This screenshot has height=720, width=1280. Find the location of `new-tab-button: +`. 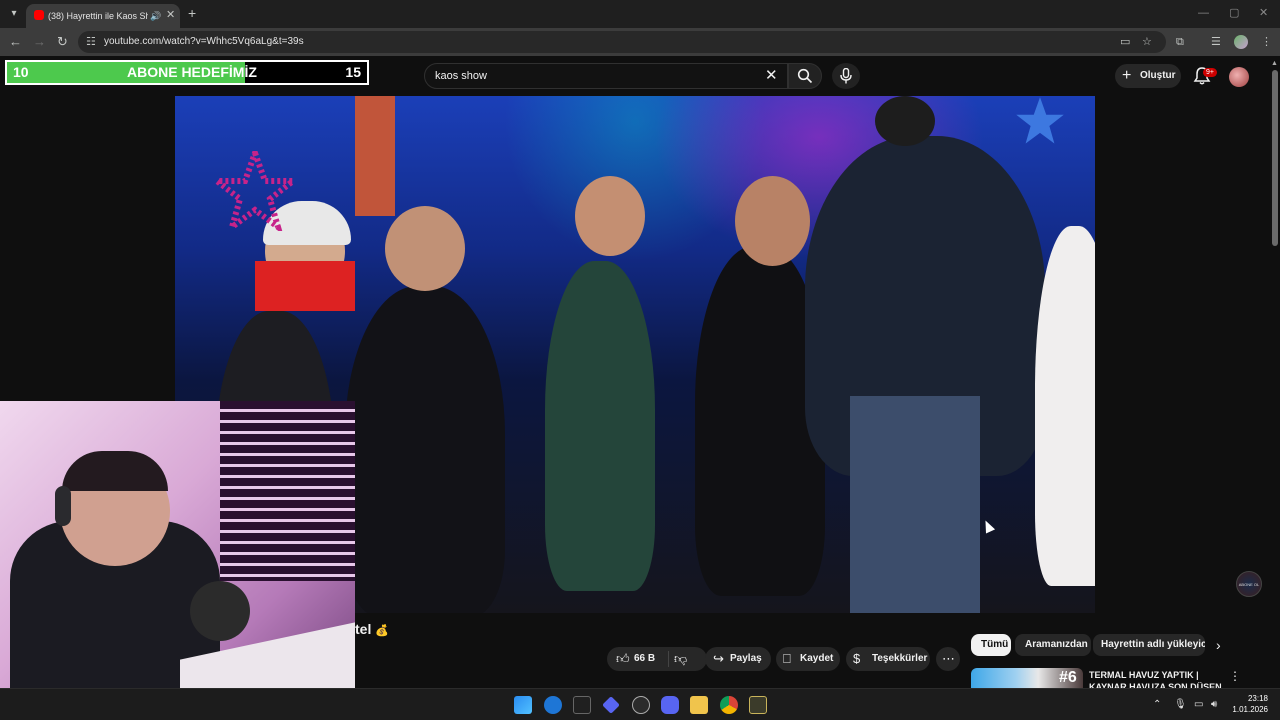

new-tab-button: + is located at coordinates (192, 13).